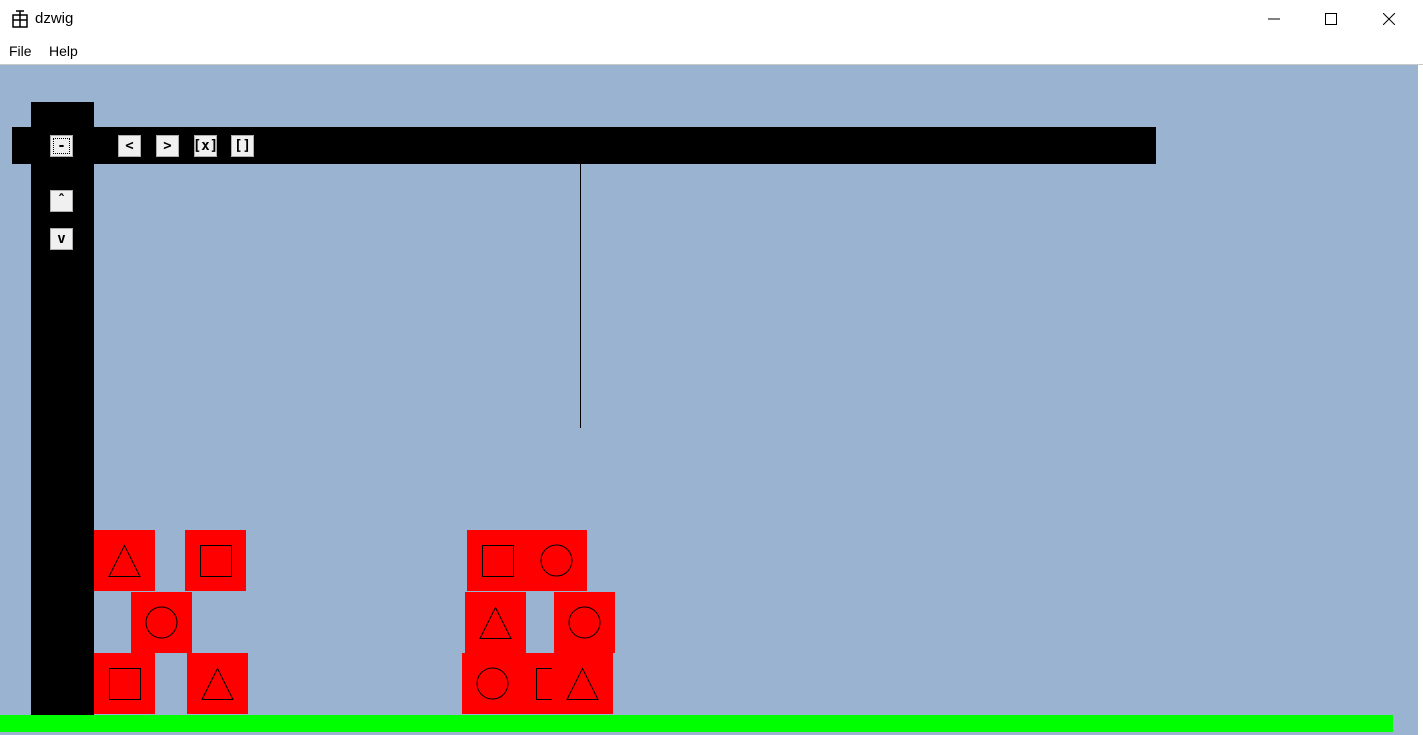  I want to click on minimize-icon, so click(1274, 19).